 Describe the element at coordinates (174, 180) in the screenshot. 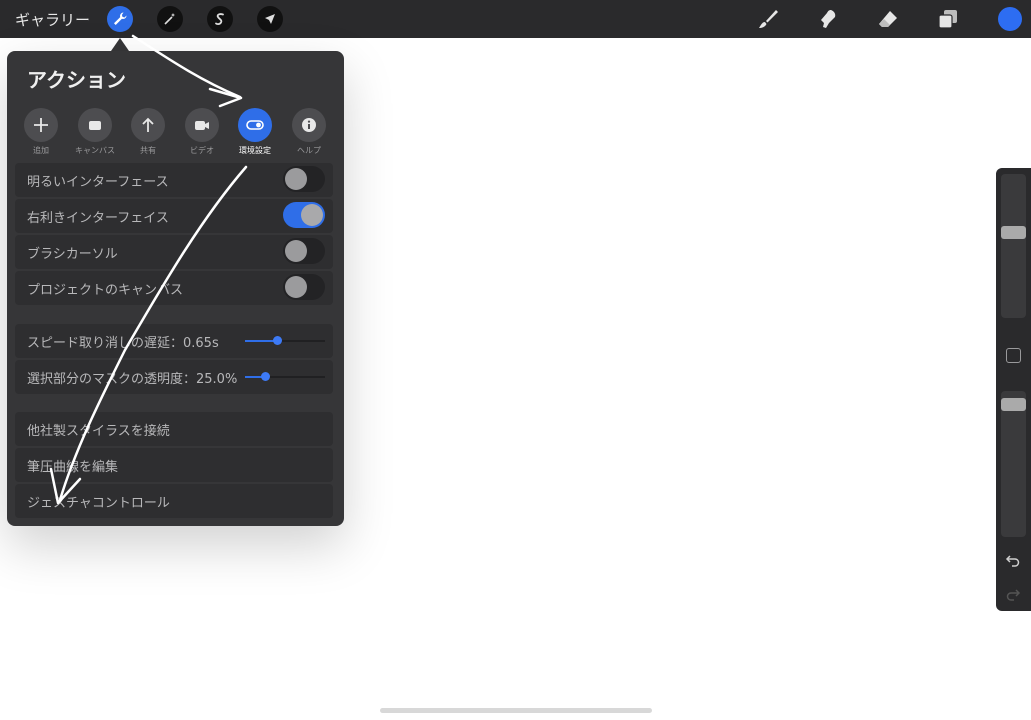

I see `setting-light-interface: 明るいインターフェース` at that location.